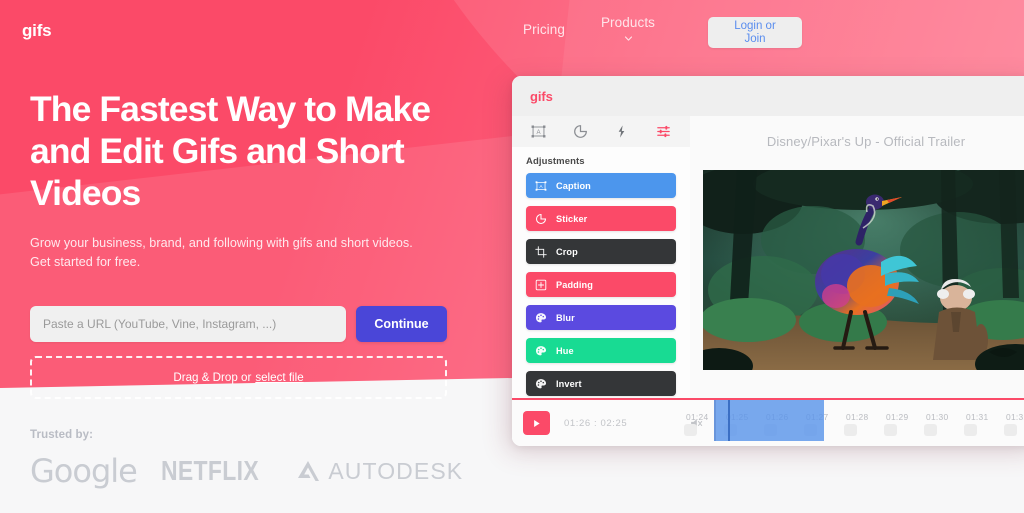  I want to click on video-preview-frame, so click(863, 270).